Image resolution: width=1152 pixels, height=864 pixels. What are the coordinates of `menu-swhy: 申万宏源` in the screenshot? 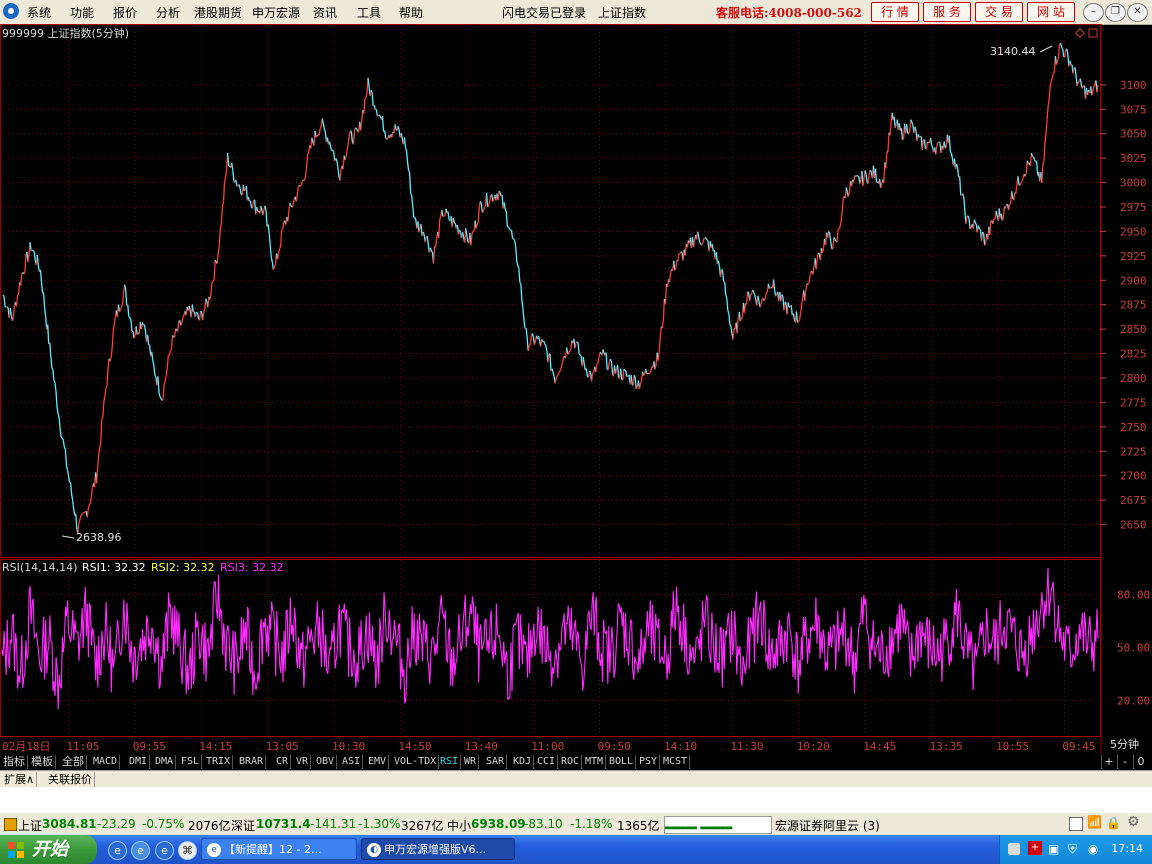 It's located at (276, 12).